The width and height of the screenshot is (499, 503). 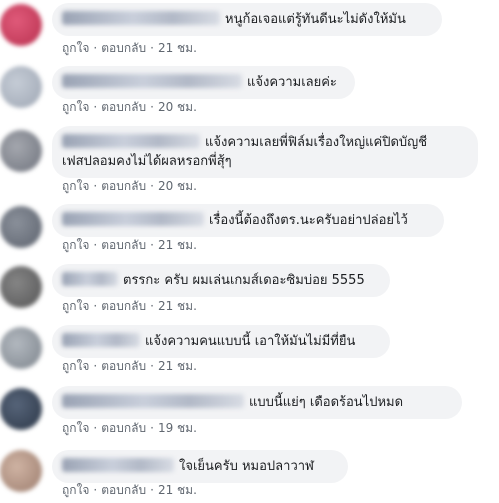 I want to click on comment-text: ใจเย็นครับ หมอปลาวาฬ, so click(x=246, y=466).